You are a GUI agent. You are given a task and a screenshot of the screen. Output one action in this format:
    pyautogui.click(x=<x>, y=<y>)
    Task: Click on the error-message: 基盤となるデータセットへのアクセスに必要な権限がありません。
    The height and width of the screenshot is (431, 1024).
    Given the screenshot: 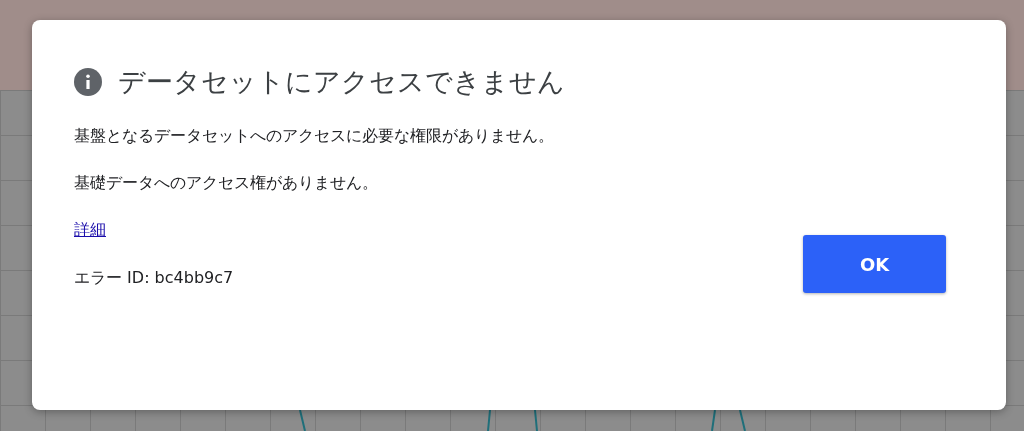 What is the action you would take?
    pyautogui.click(x=314, y=136)
    